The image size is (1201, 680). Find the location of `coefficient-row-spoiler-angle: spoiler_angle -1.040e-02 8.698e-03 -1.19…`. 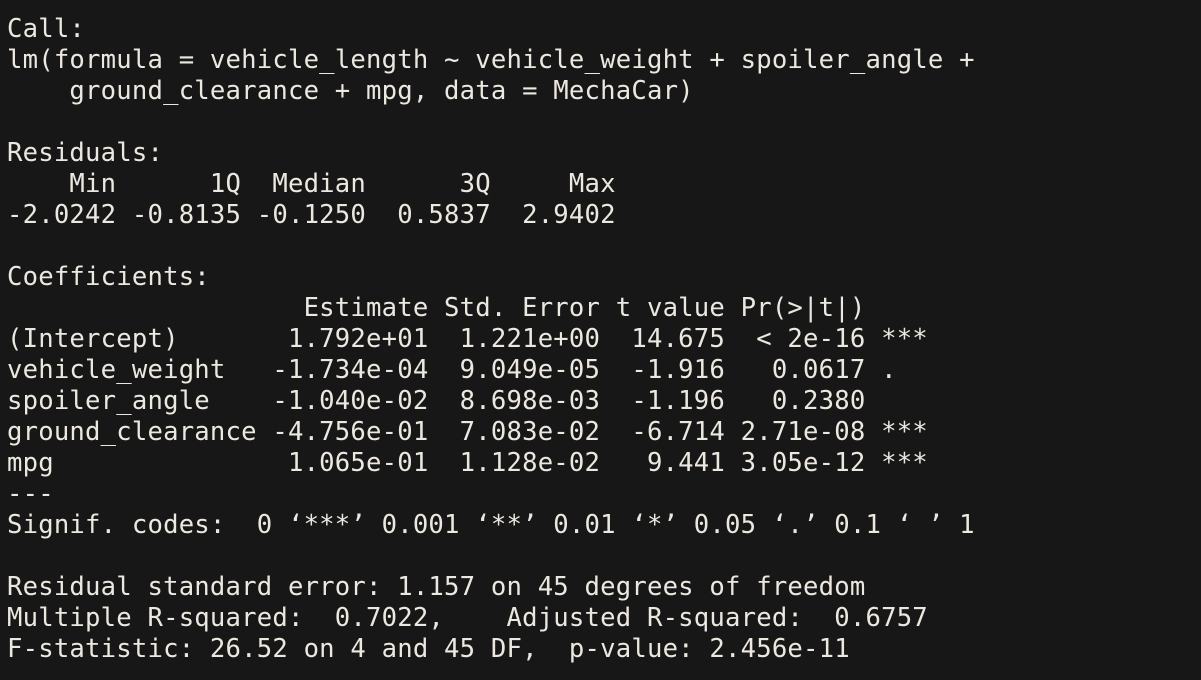

coefficient-row-spoiler-angle: spoiler_angle -1.040e-02 8.698e-03 -1.19… is located at coordinates (467, 401).